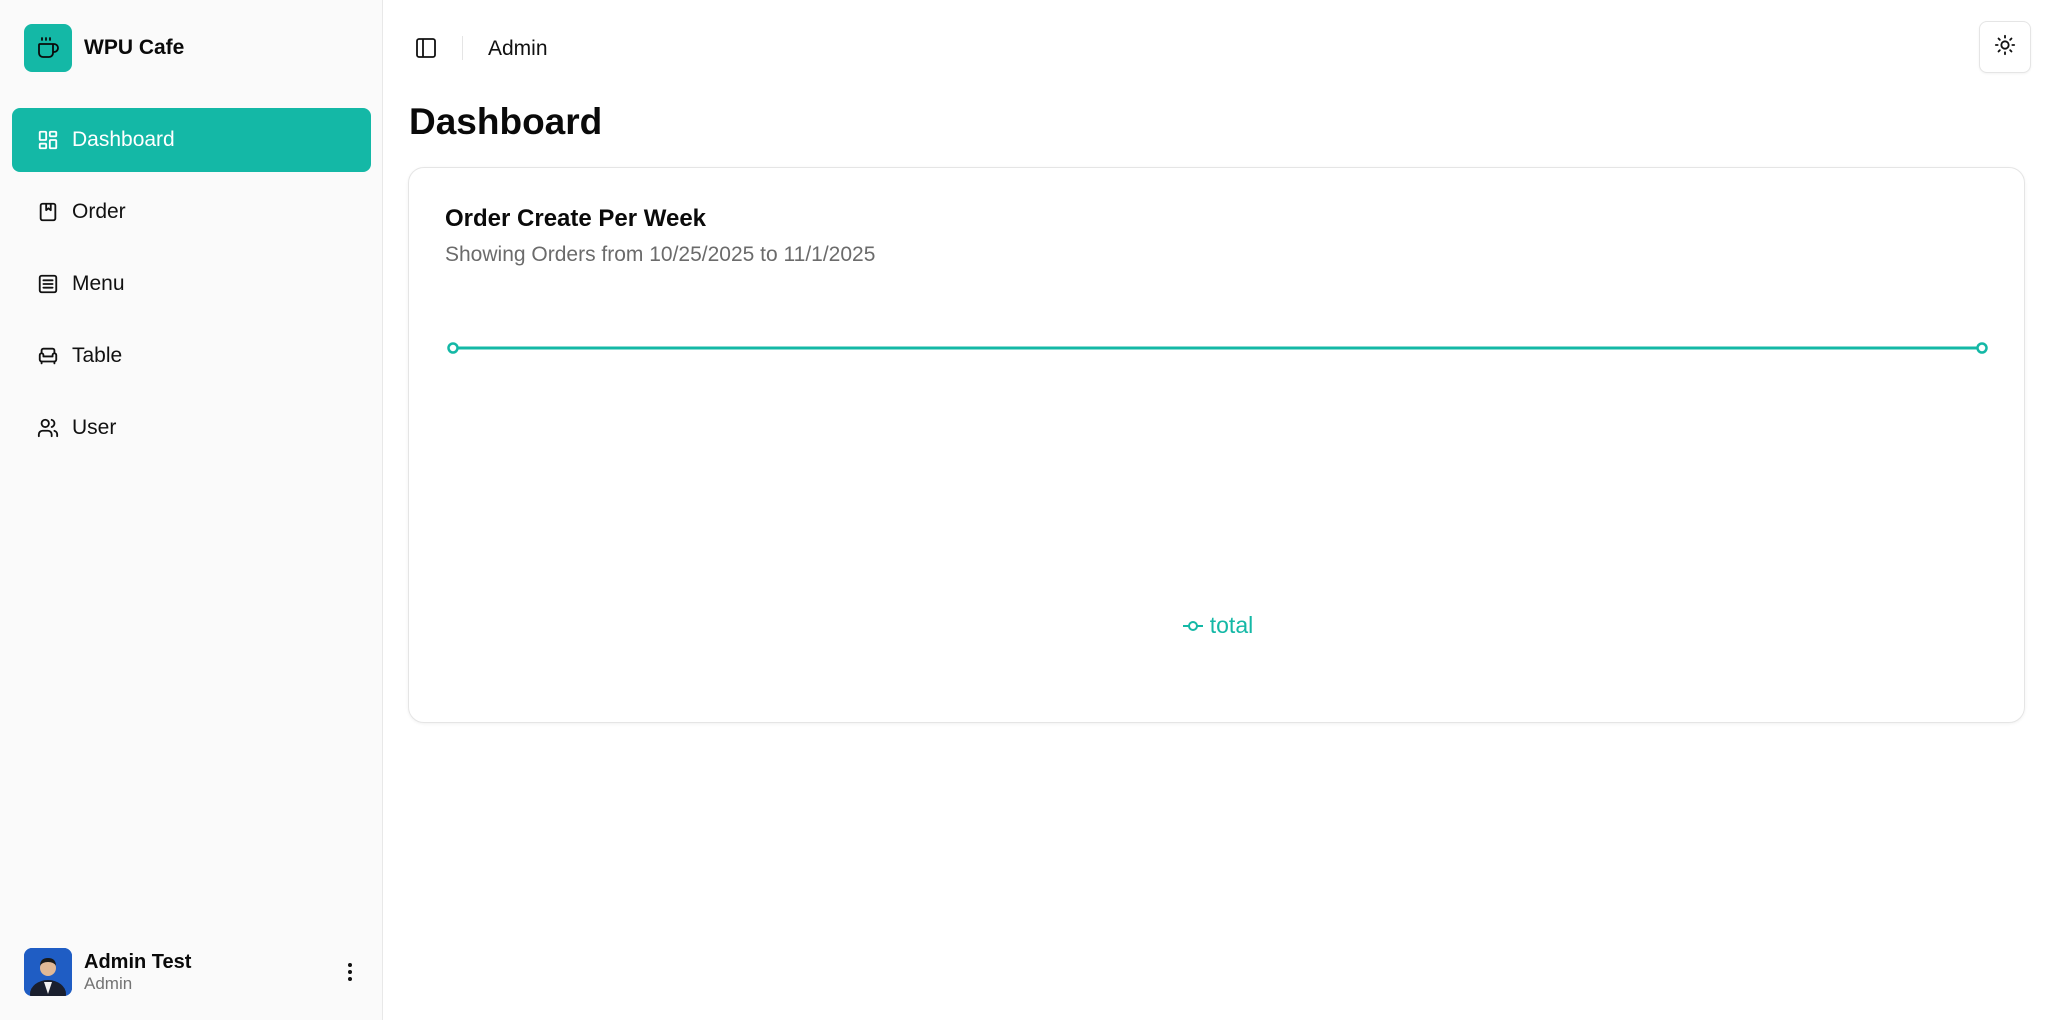  I want to click on sidebar-item-dashboard: Dashboard, so click(191, 140).